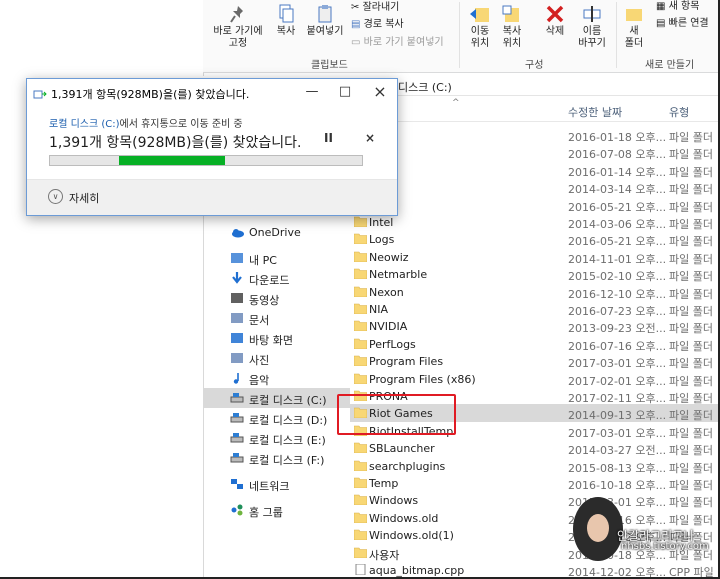 The width and height of the screenshot is (720, 579). I want to click on move-to-button: 이동 위치, so click(480, 27).